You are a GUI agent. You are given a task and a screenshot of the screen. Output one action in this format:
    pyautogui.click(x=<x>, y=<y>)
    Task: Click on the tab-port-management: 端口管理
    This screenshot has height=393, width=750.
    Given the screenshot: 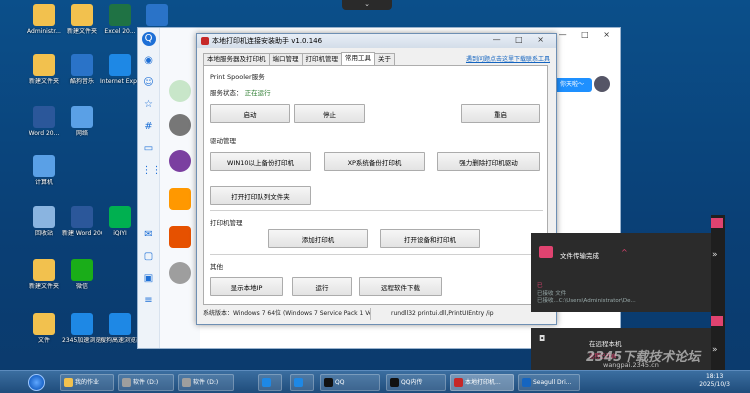 What is the action you would take?
    pyautogui.click(x=285, y=59)
    